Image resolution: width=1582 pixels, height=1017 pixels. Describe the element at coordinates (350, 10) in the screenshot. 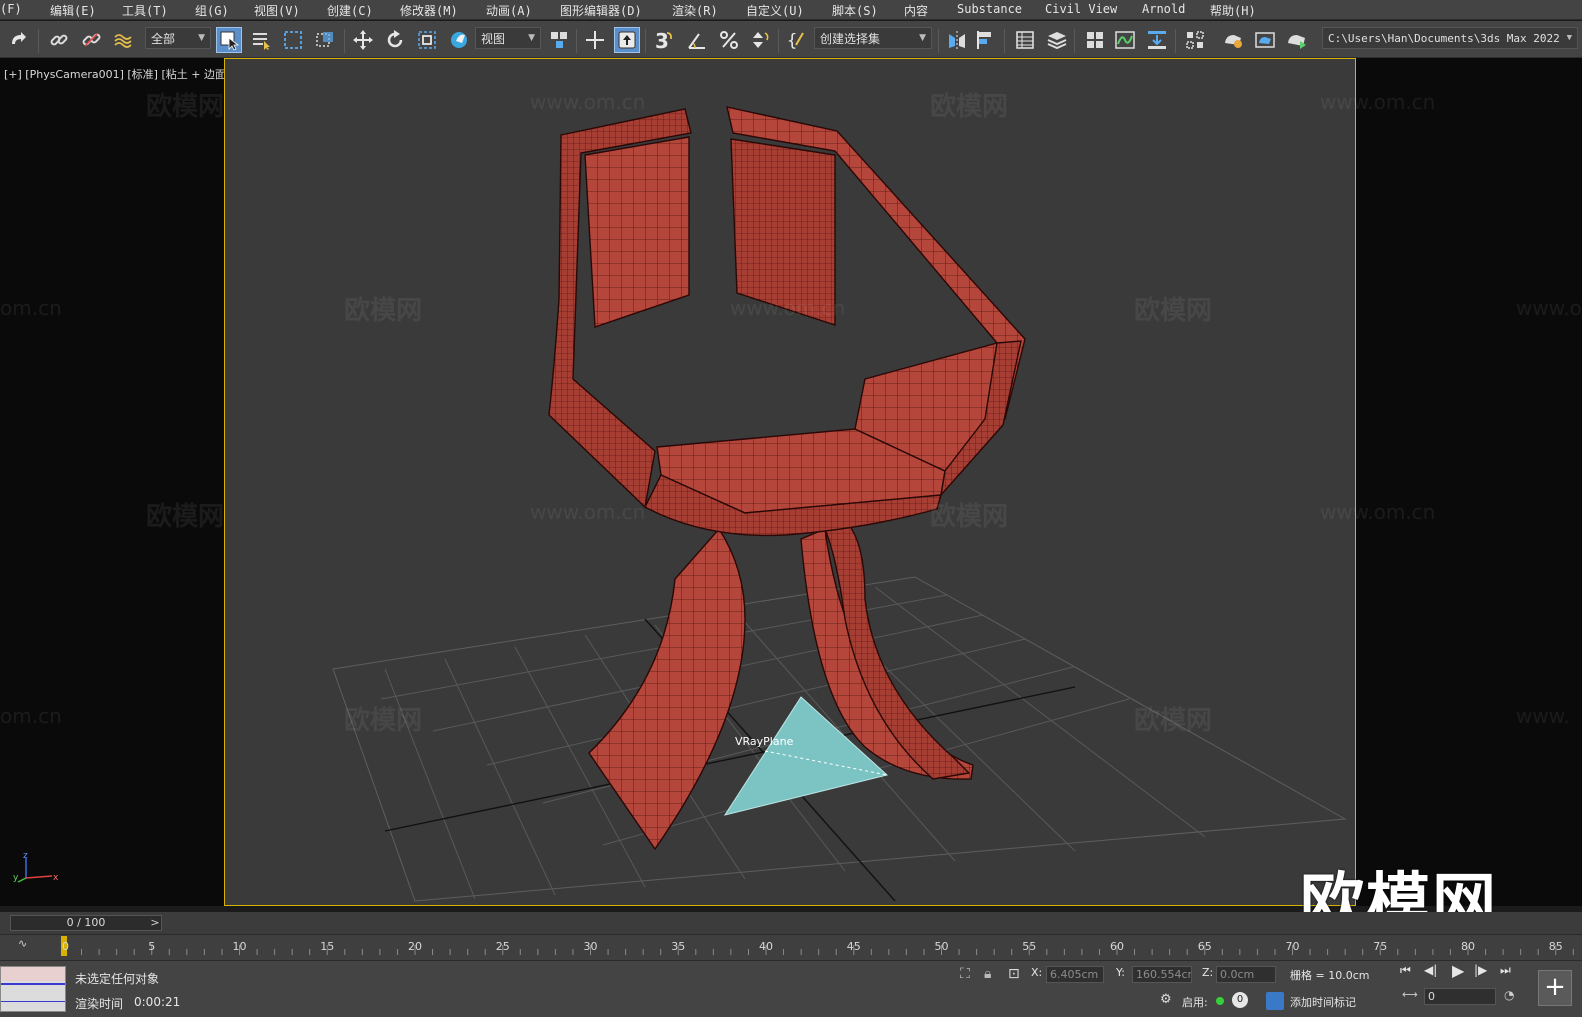

I see `menu-create: 创建(C)` at that location.